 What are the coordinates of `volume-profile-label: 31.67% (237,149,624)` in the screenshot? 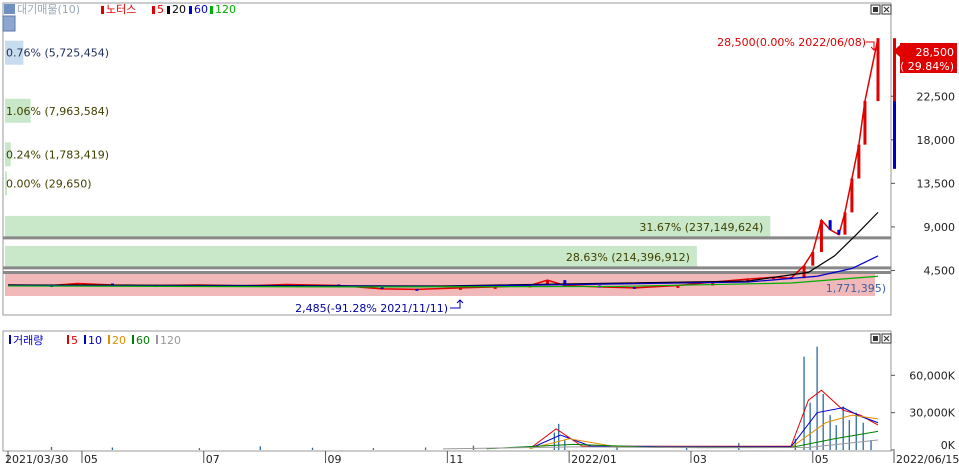 It's located at (701, 227).